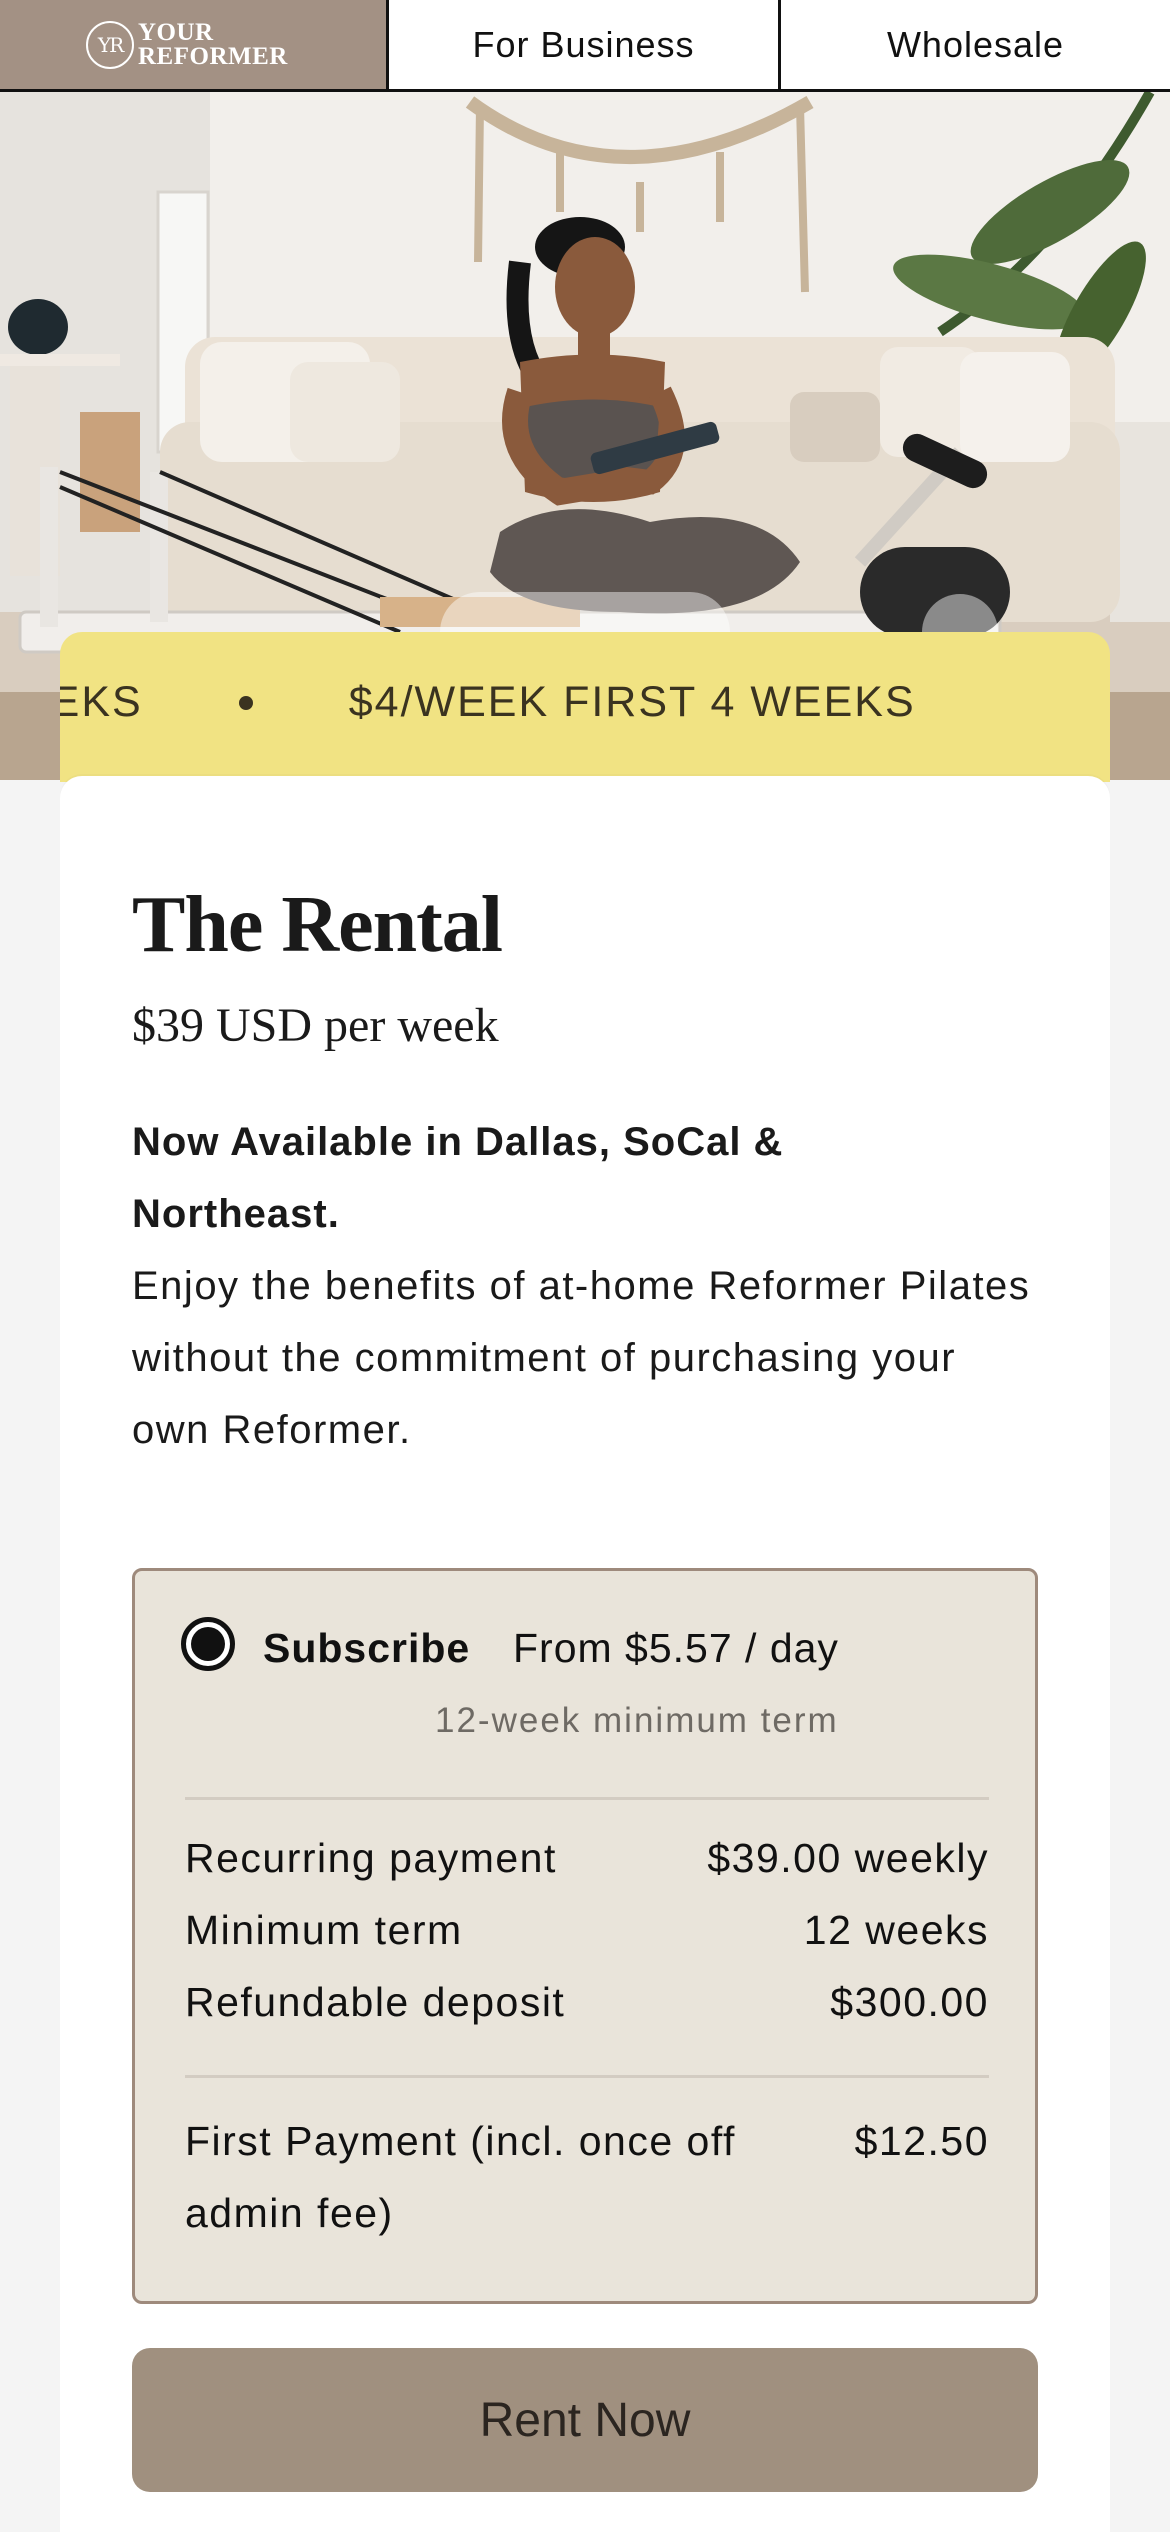 This screenshot has width=1170, height=2532. I want to click on logo-line-2: REFORMER, so click(213, 56).